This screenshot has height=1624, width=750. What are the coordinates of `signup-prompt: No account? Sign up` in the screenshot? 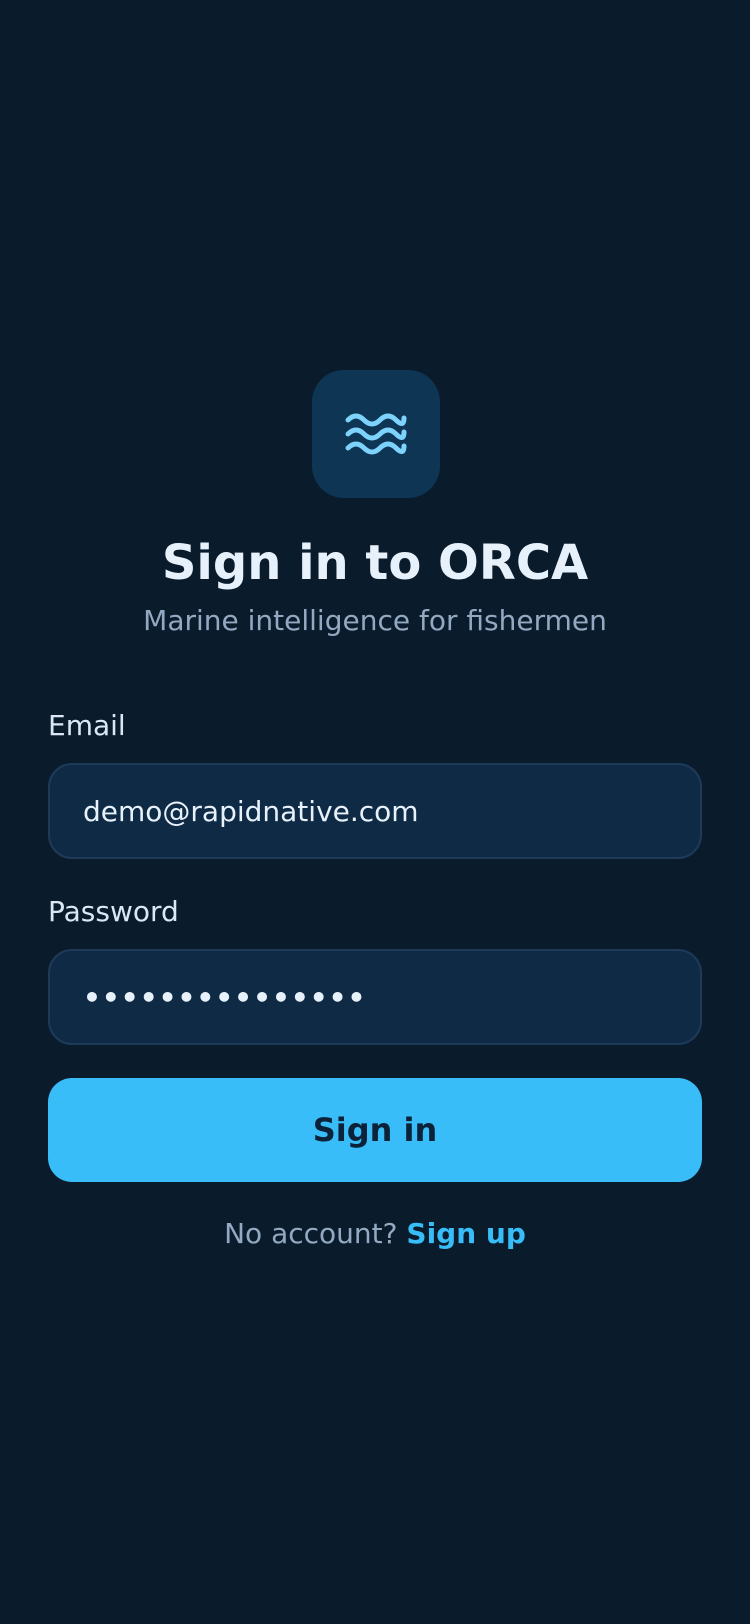 It's located at (375, 1234).